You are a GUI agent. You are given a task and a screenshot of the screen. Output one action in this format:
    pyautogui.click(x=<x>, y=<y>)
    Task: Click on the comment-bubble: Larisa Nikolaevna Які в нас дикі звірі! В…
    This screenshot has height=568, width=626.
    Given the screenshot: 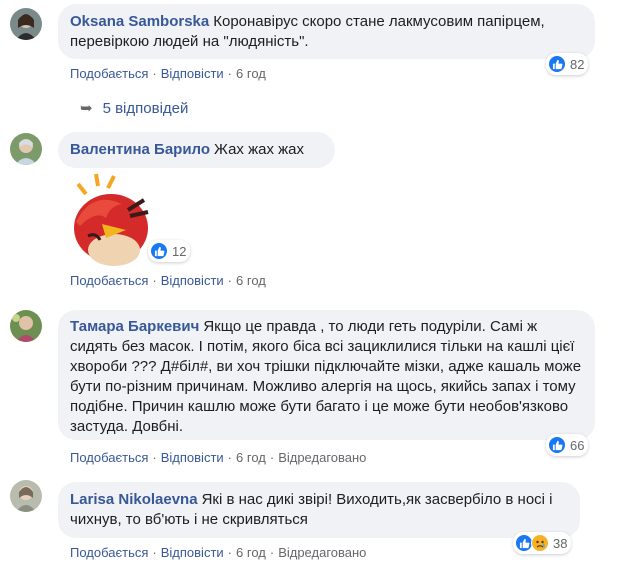 What is the action you would take?
    pyautogui.click(x=319, y=510)
    